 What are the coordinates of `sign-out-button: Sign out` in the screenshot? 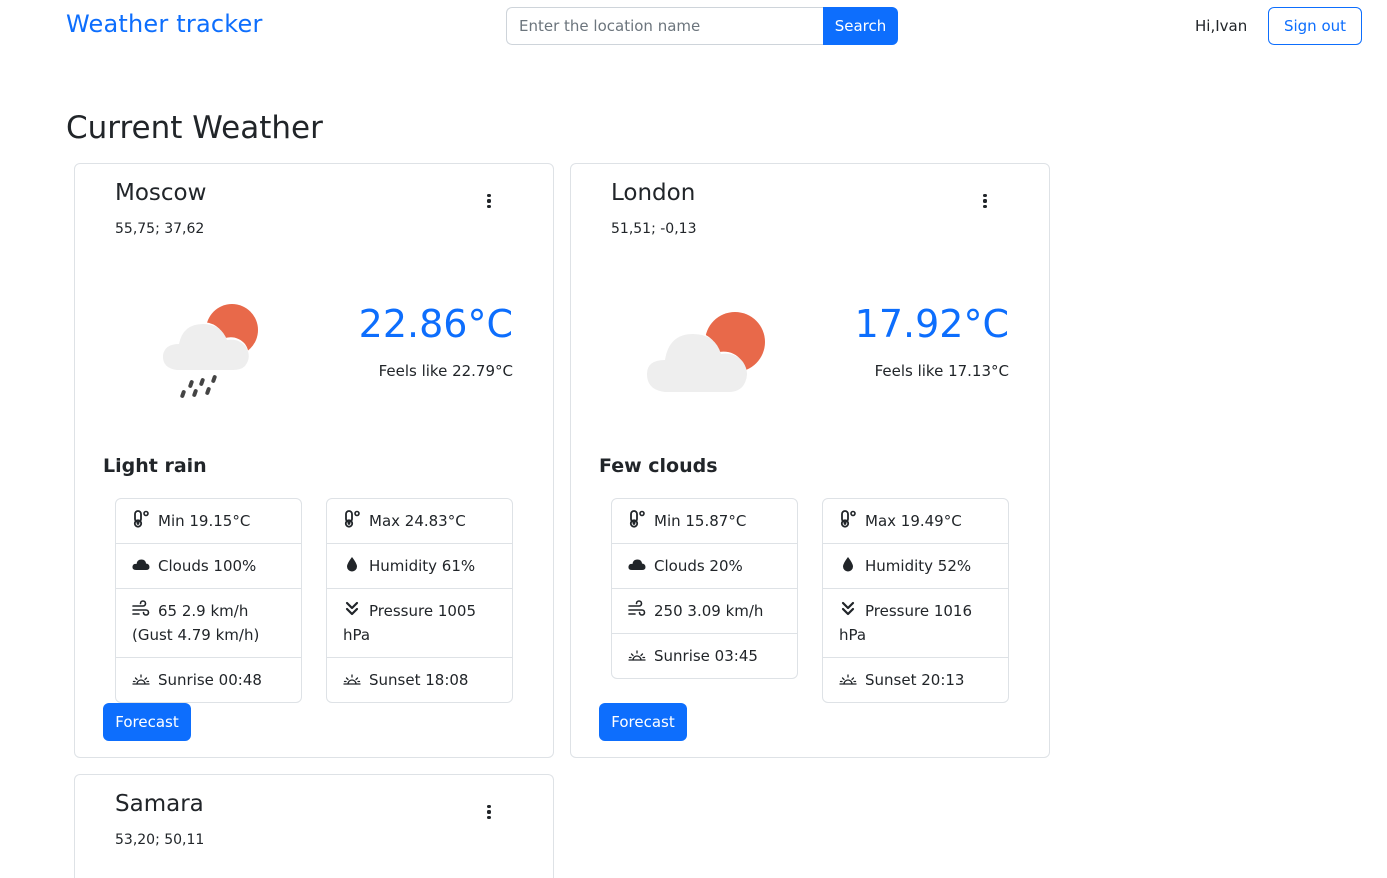 It's located at (1315, 26).